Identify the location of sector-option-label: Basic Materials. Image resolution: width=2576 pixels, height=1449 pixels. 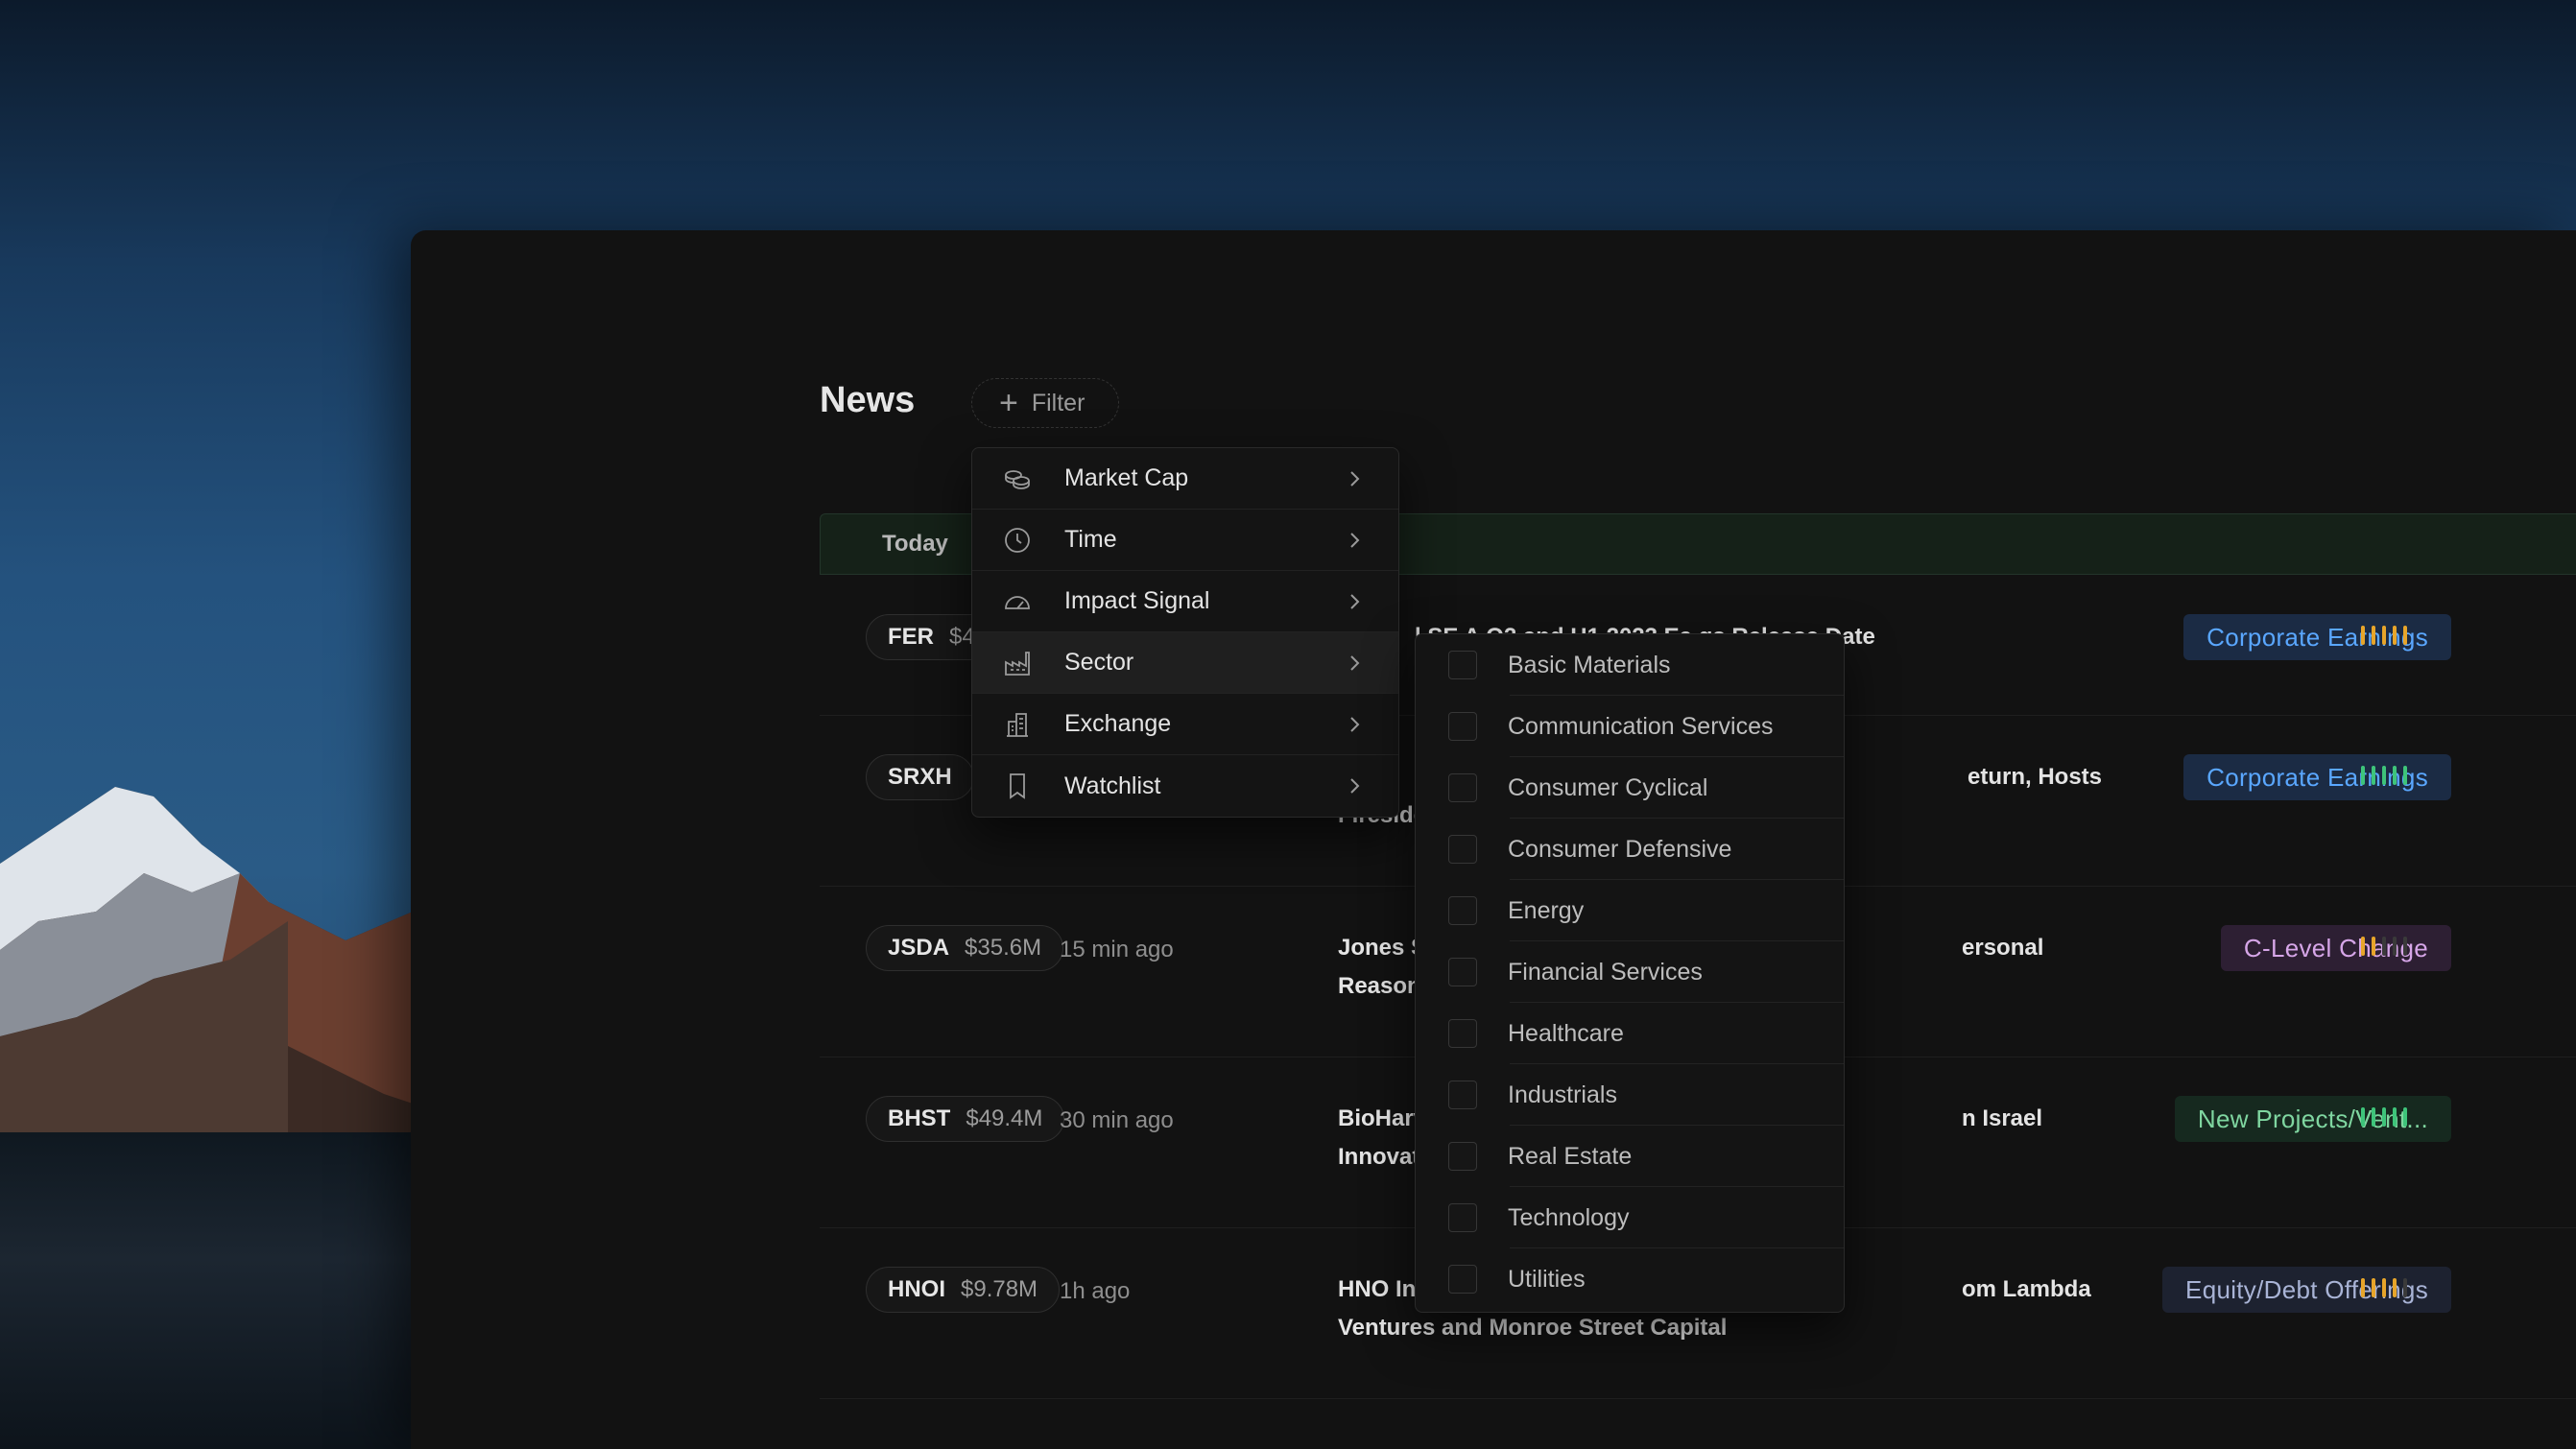
(1589, 665).